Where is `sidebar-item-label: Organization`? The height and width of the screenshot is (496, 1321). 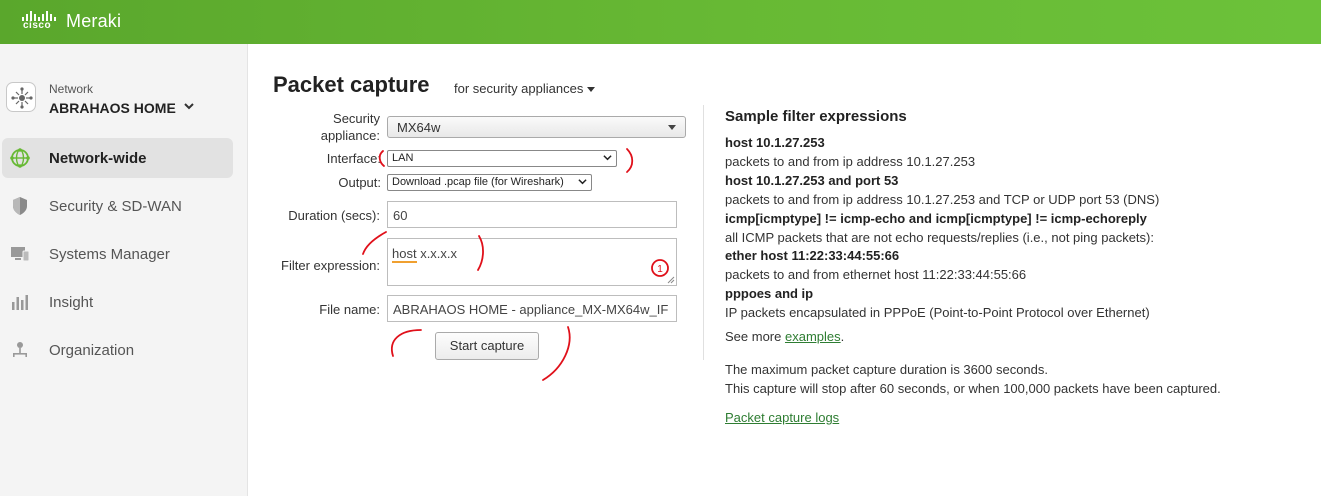
sidebar-item-label: Organization is located at coordinates (92, 350).